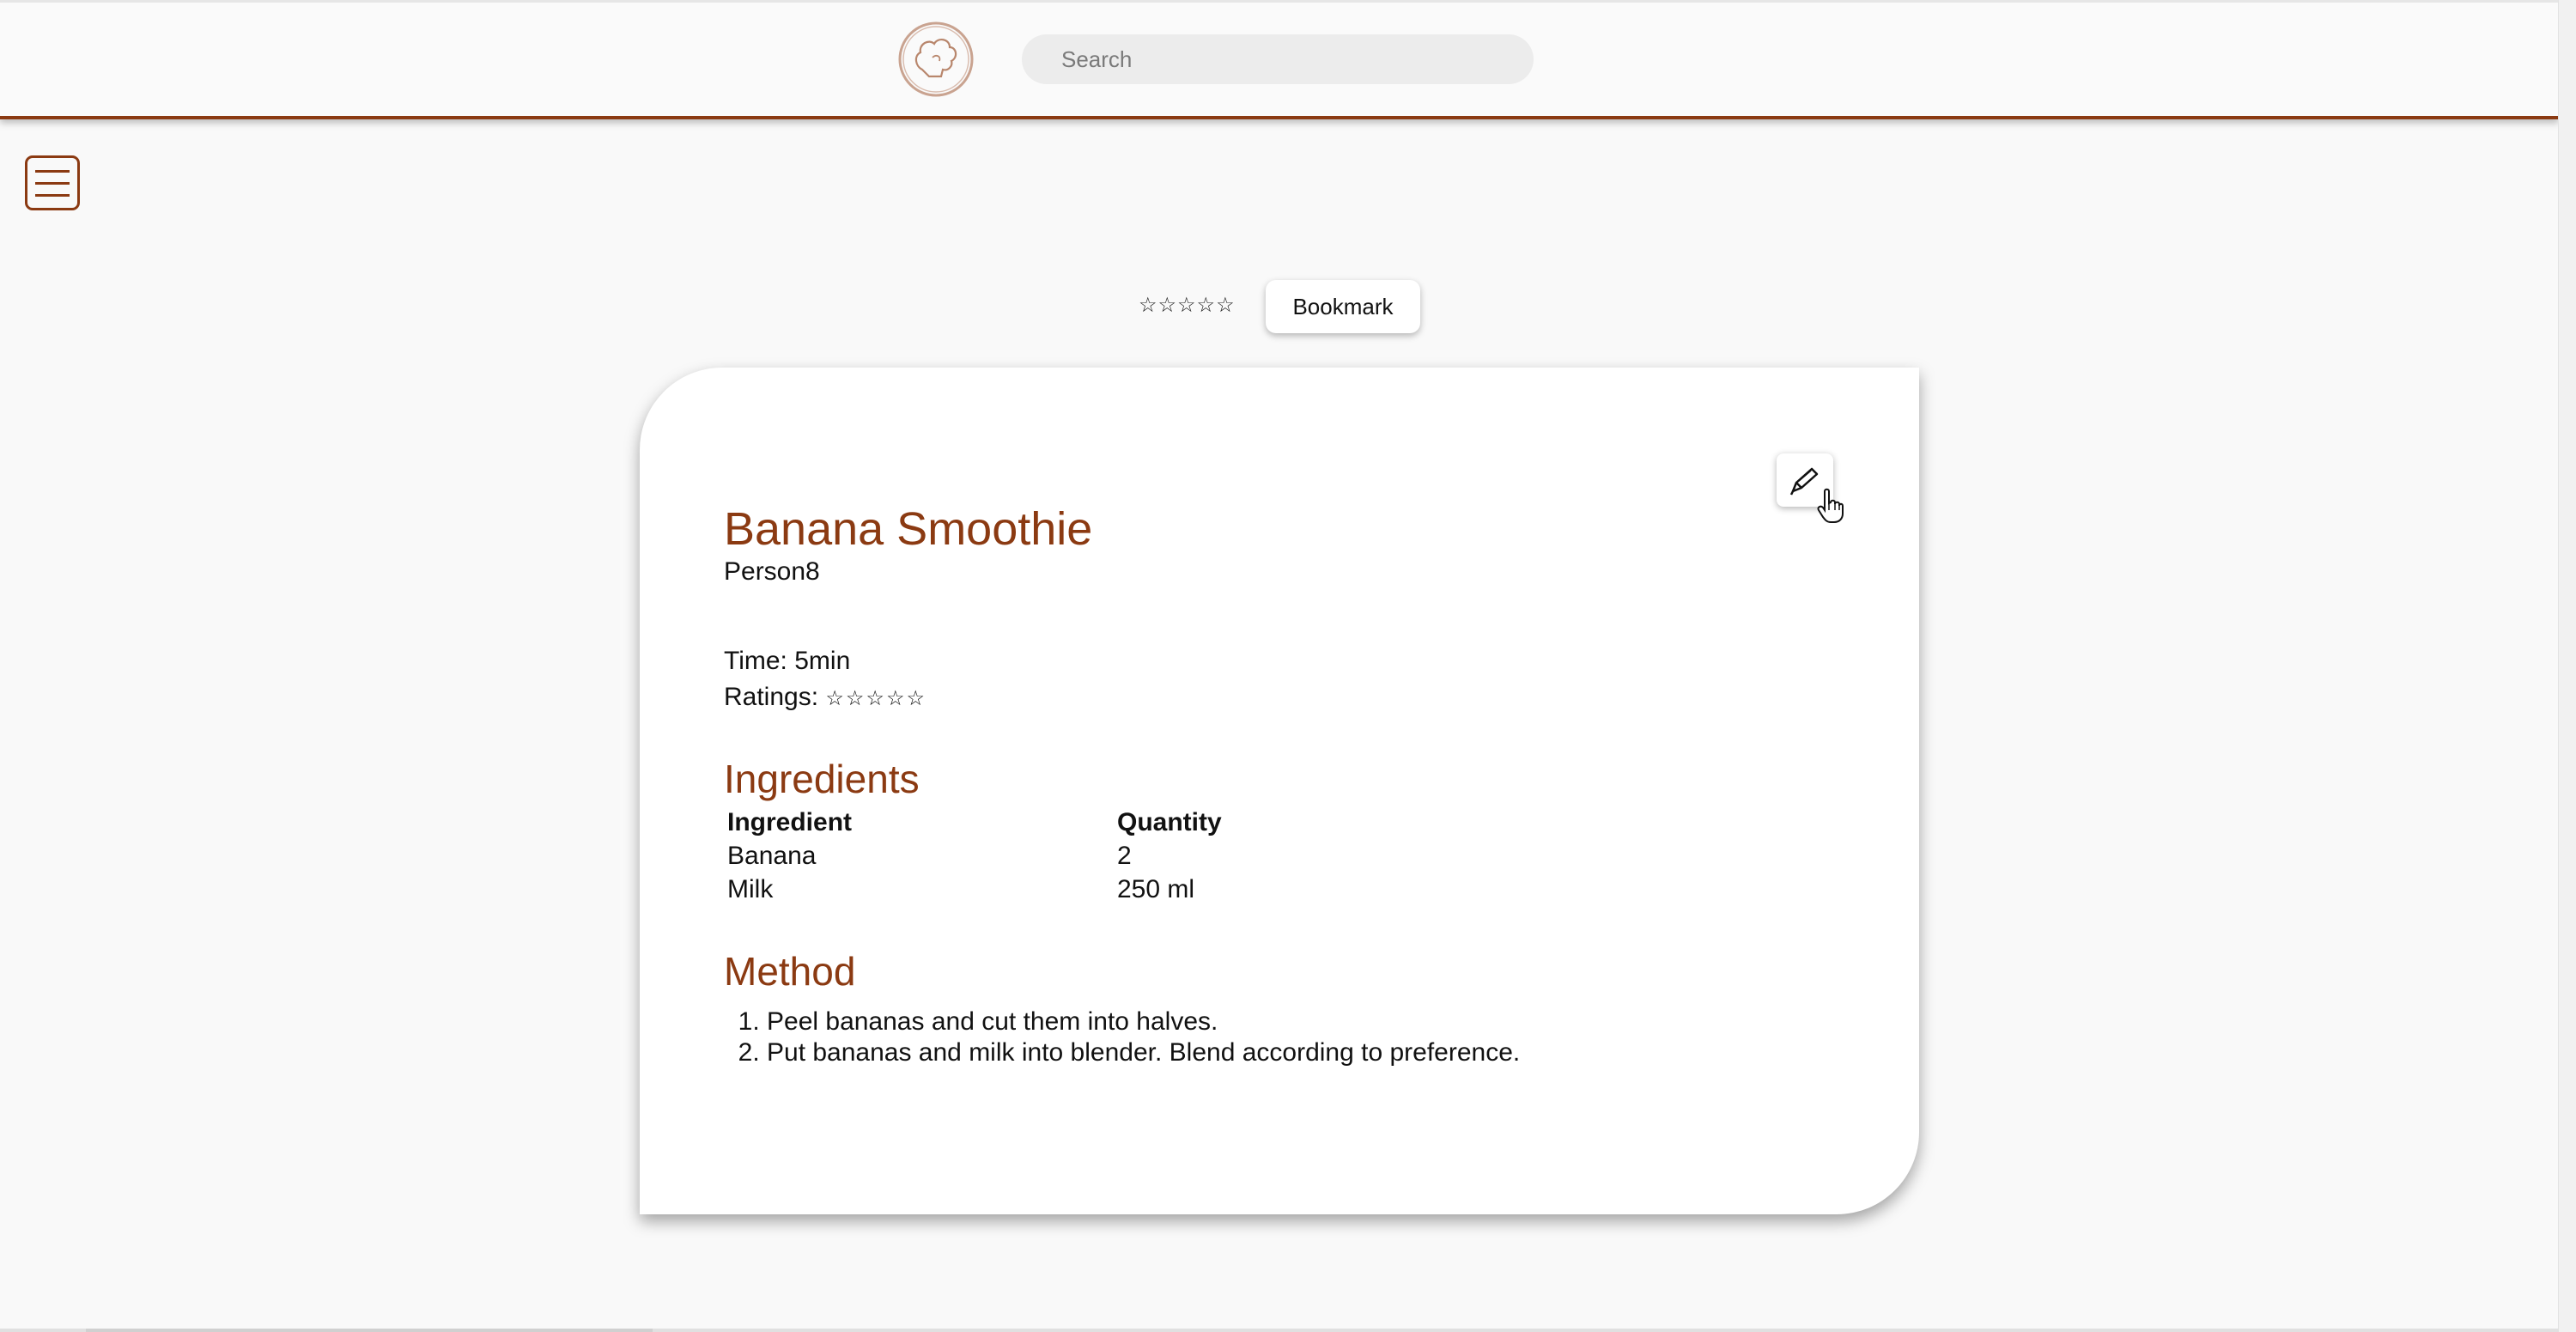  Describe the element at coordinates (1188, 305) in the screenshot. I see `rating-stars-input: ☆☆☆☆☆` at that location.